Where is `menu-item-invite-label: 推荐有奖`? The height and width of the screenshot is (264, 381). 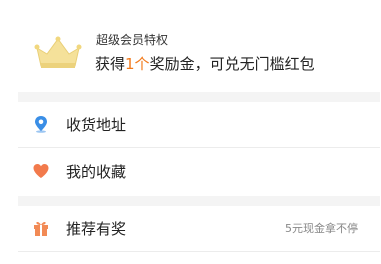
menu-item-invite-label: 推荐有奖 is located at coordinates (96, 229).